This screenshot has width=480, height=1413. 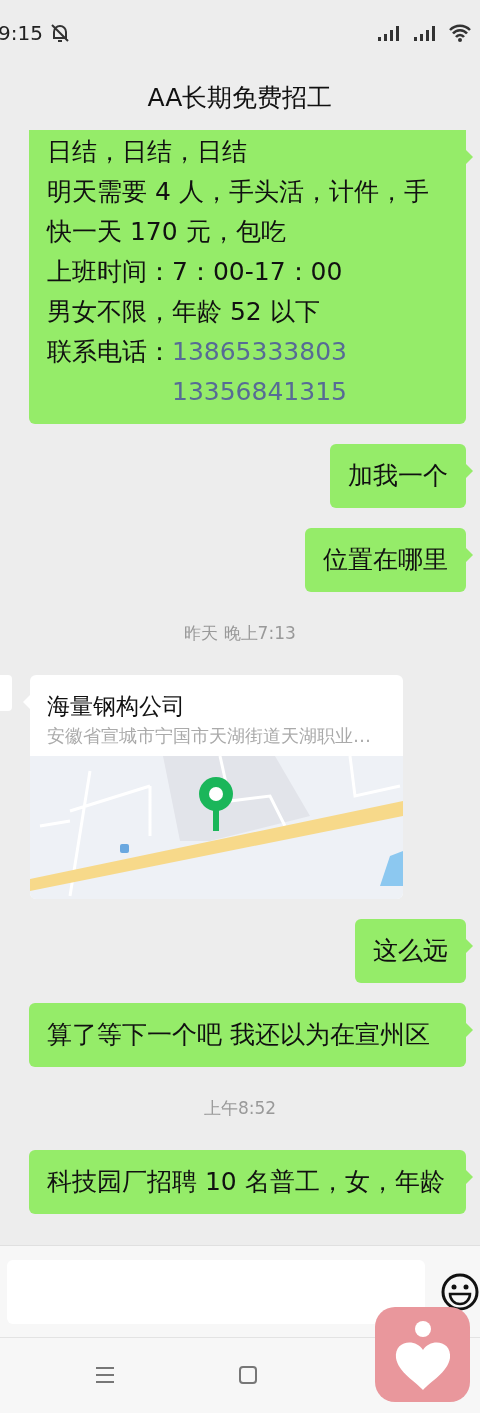 What do you see at coordinates (240, 1108) in the screenshot?
I see `timestamp: 上午8:52` at bounding box center [240, 1108].